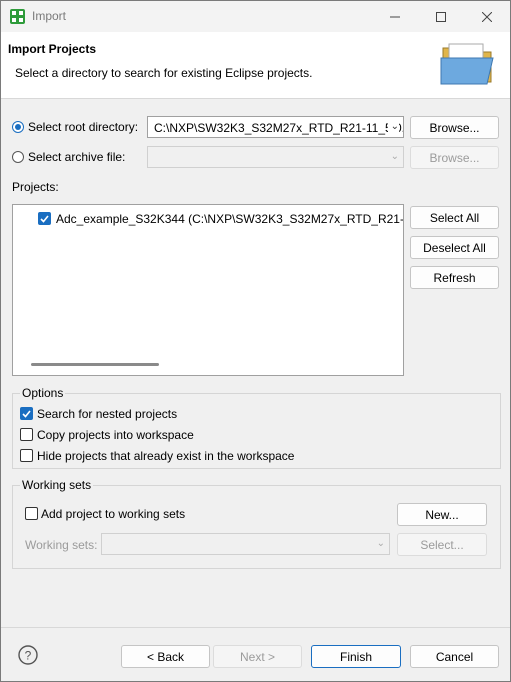  Describe the element at coordinates (49, 16) in the screenshot. I see `window-title: Import` at that location.